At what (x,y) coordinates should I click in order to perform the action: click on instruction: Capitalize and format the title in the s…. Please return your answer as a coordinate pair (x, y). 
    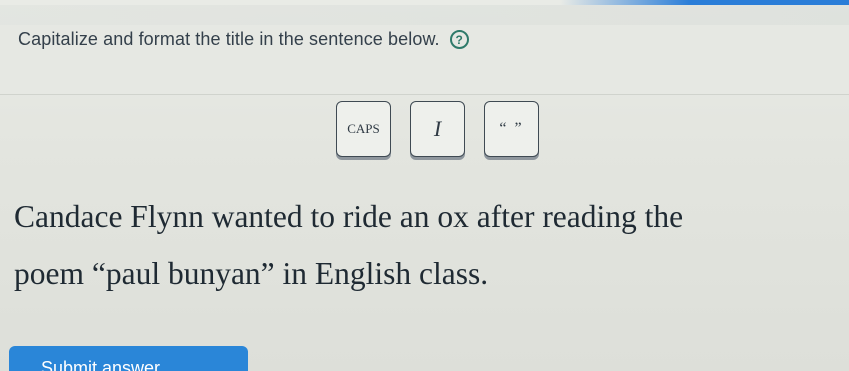
    Looking at the image, I should click on (243, 39).